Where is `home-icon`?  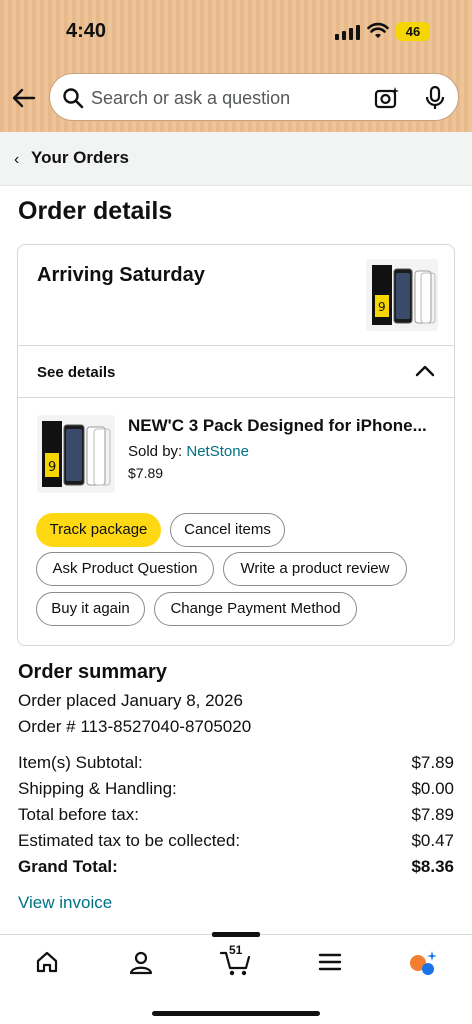 home-icon is located at coordinates (47, 962).